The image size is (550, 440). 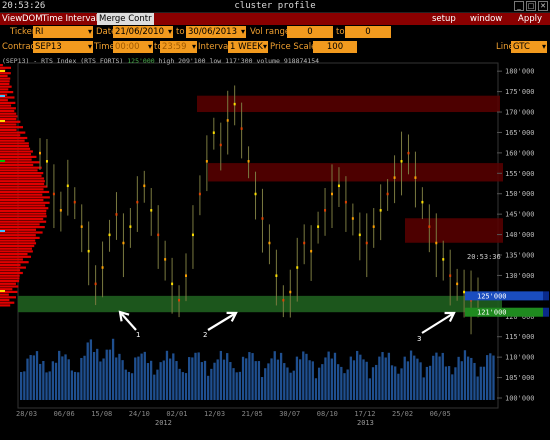 What do you see at coordinates (32, 19) in the screenshot?
I see `menu-dom: DOM` at bounding box center [32, 19].